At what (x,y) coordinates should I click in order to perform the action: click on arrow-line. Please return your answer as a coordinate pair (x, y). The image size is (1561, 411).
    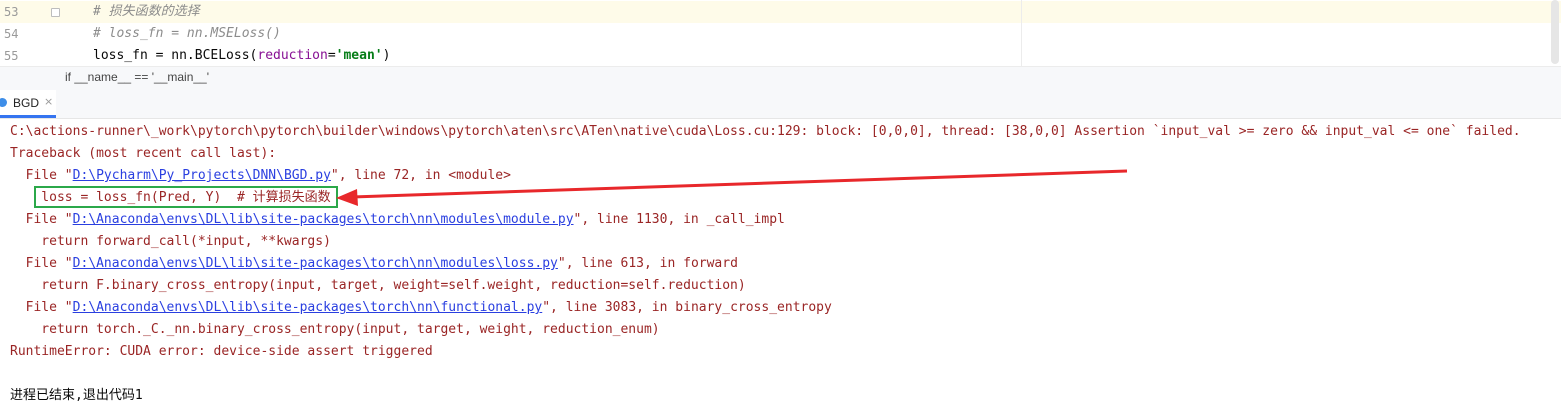
    Looking at the image, I should click on (739, 184).